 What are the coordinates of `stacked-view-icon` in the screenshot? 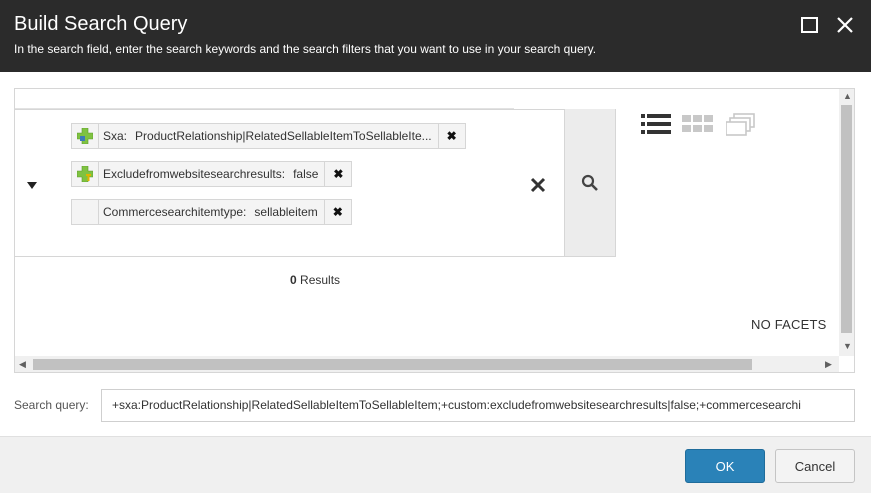 It's located at (740, 124).